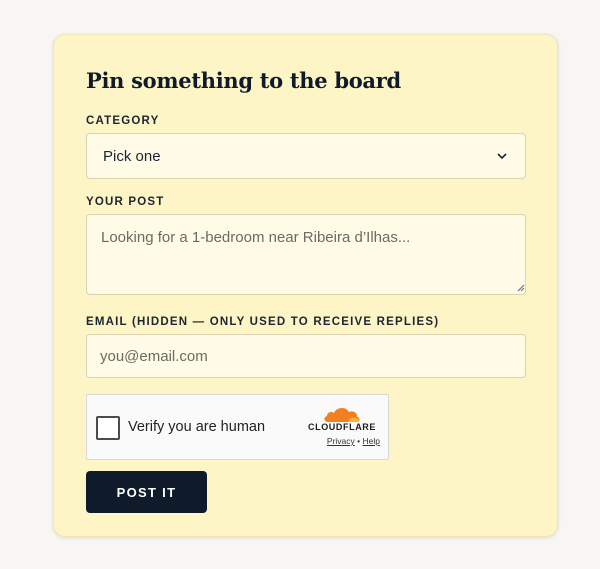 This screenshot has width=600, height=569. Describe the element at coordinates (520, 287) in the screenshot. I see `resize-grip-icon` at that location.